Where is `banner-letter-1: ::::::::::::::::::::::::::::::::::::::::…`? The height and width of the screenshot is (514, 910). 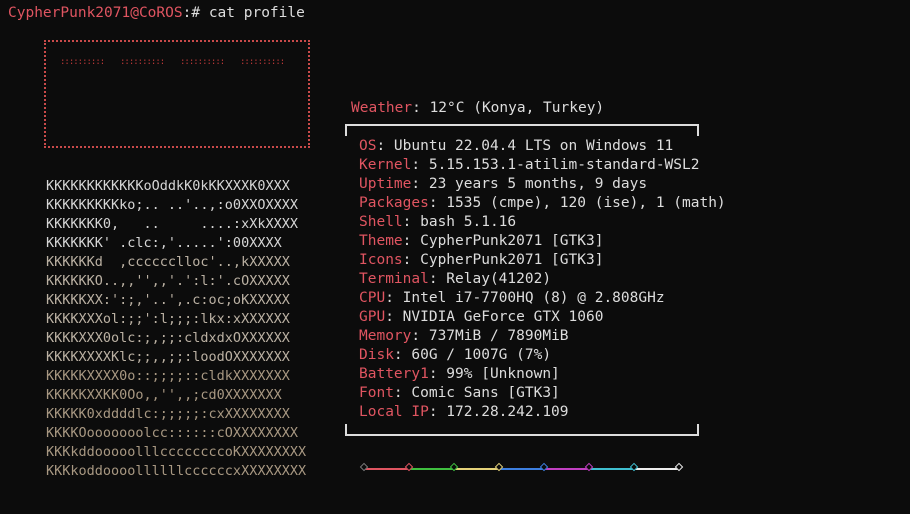
banner-letter-1: ::::::::::::::::::::::::::::::::::::::::… is located at coordinates (82, 62).